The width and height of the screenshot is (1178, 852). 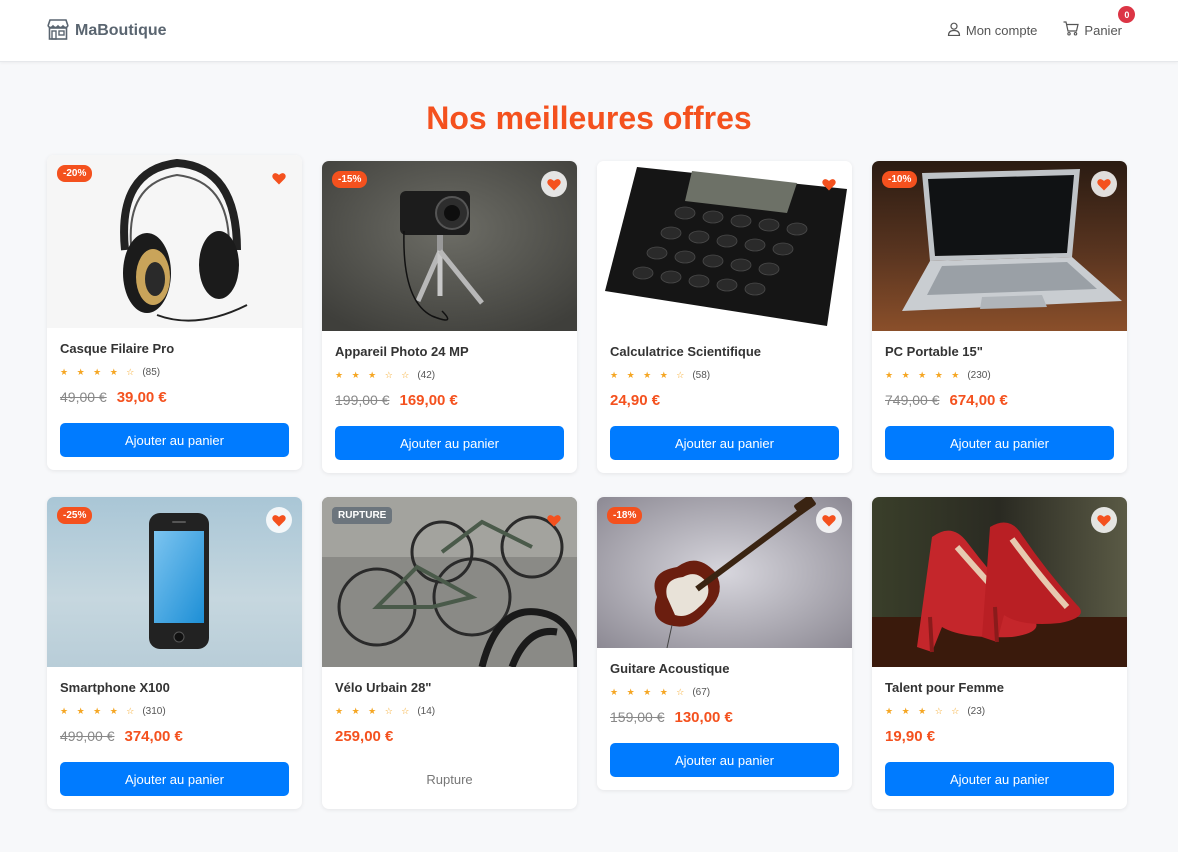 I want to click on product-rating: ★ ★ ★ ☆ ☆ (42), so click(x=449, y=375).